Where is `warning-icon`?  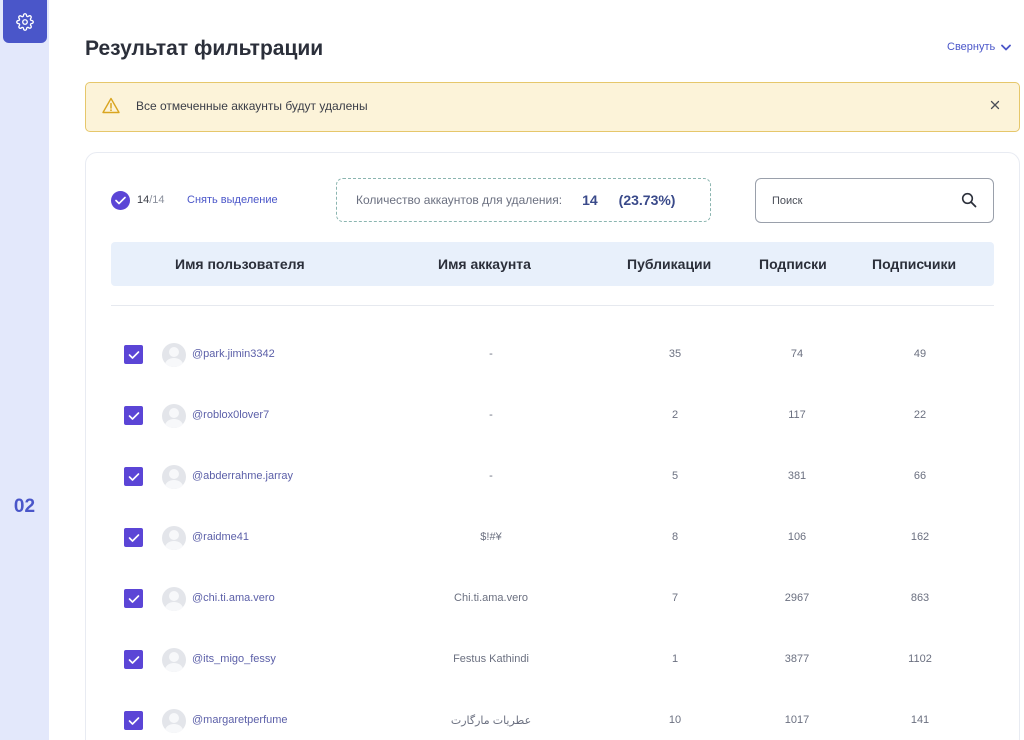
warning-icon is located at coordinates (111, 105).